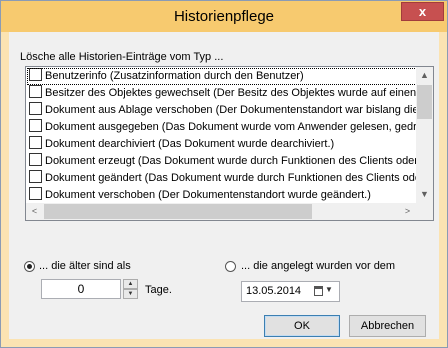 The height and width of the screenshot is (348, 448). I want to click on older-than-radio, so click(29, 266).